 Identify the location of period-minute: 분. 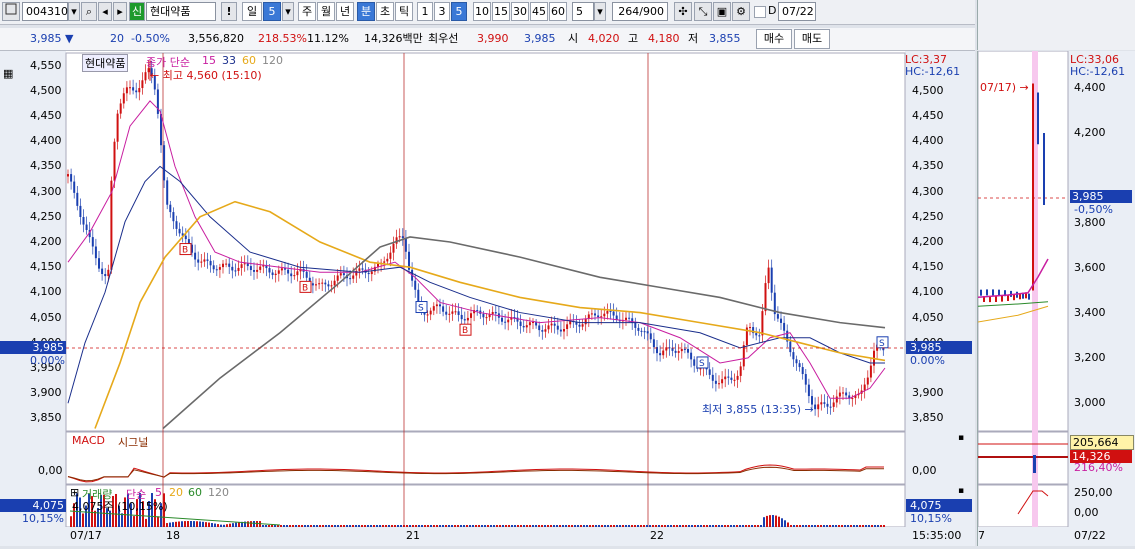
(366, 11).